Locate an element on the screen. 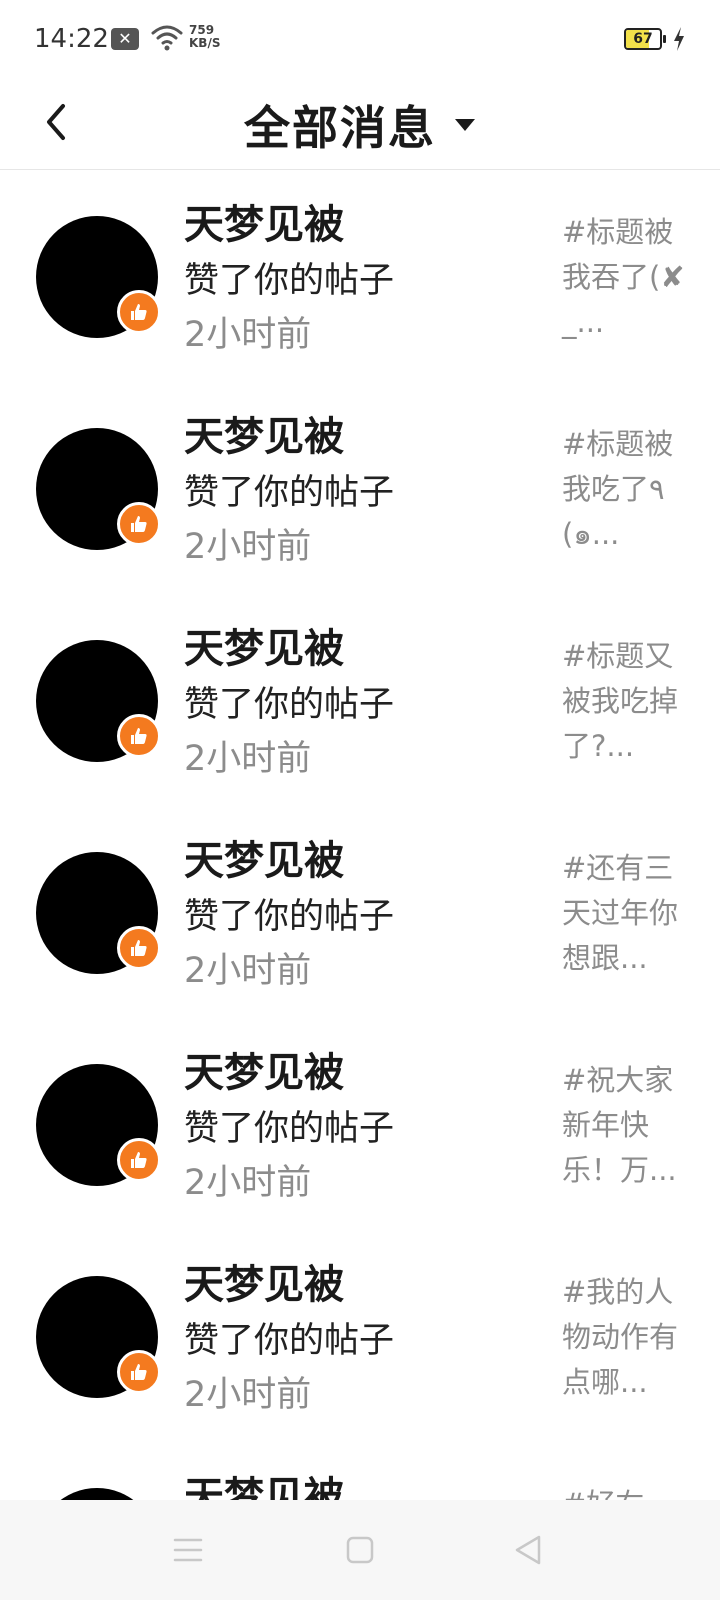 Image resolution: width=720 pixels, height=1600 pixels. header: 全部消息 is located at coordinates (360, 125).